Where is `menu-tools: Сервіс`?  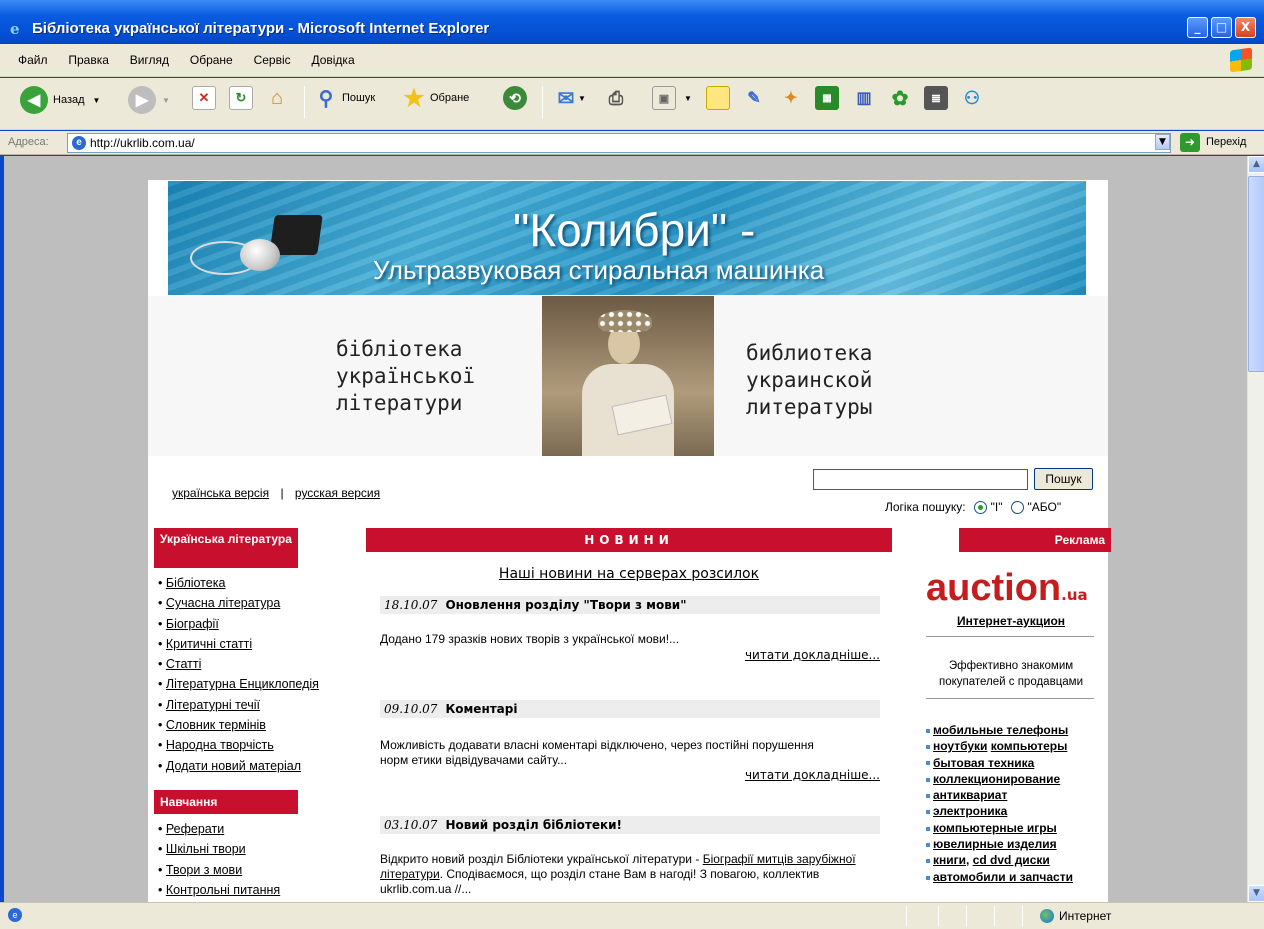 menu-tools: Сервіс is located at coordinates (272, 60).